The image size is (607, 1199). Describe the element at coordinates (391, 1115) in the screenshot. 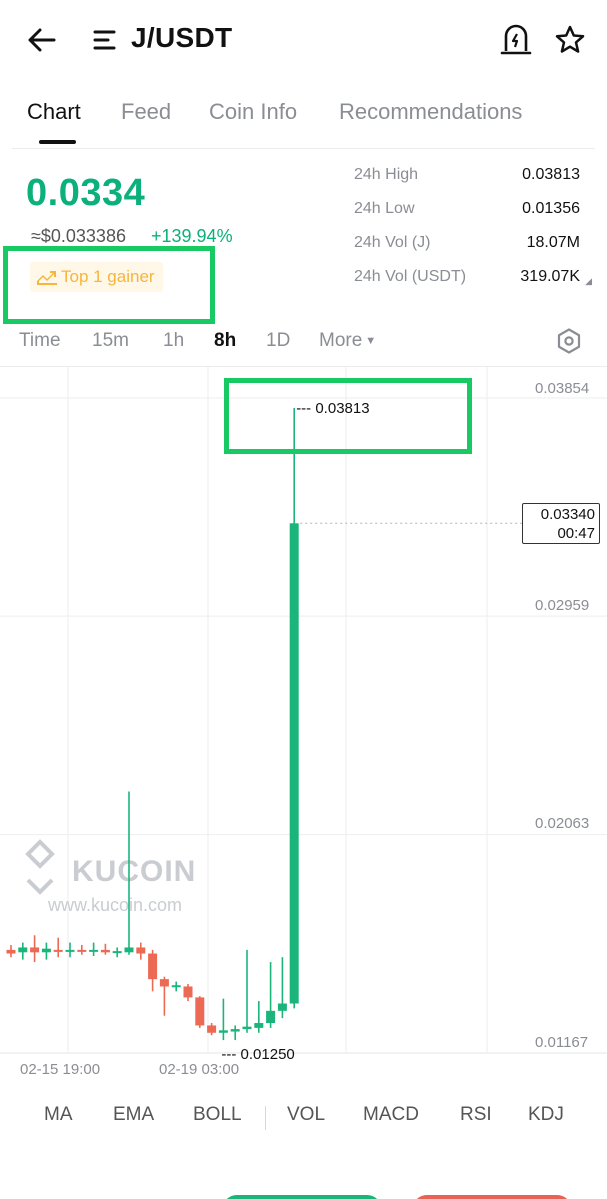

I see `indicator-macd: MACD` at that location.